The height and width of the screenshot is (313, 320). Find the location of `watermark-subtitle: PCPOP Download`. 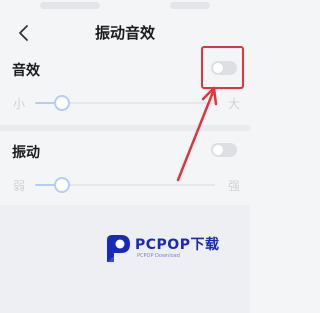

watermark-subtitle: PCPOP Download is located at coordinates (158, 256).